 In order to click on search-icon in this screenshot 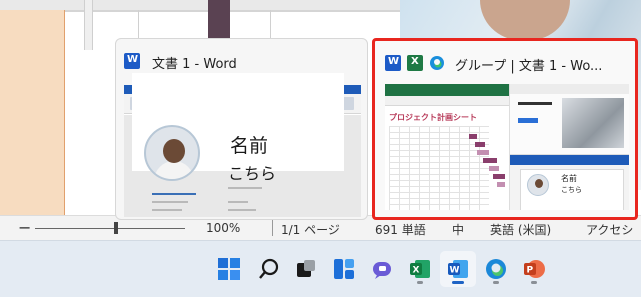, I will do `click(269, 268)`.